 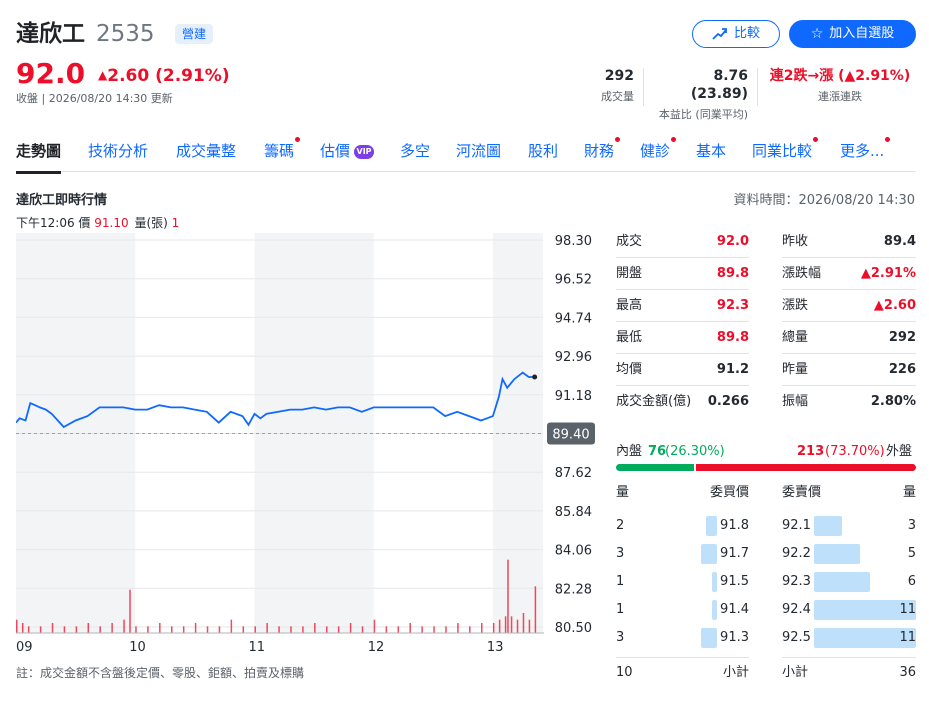 I want to click on ask-price: 92.2, so click(x=796, y=553).